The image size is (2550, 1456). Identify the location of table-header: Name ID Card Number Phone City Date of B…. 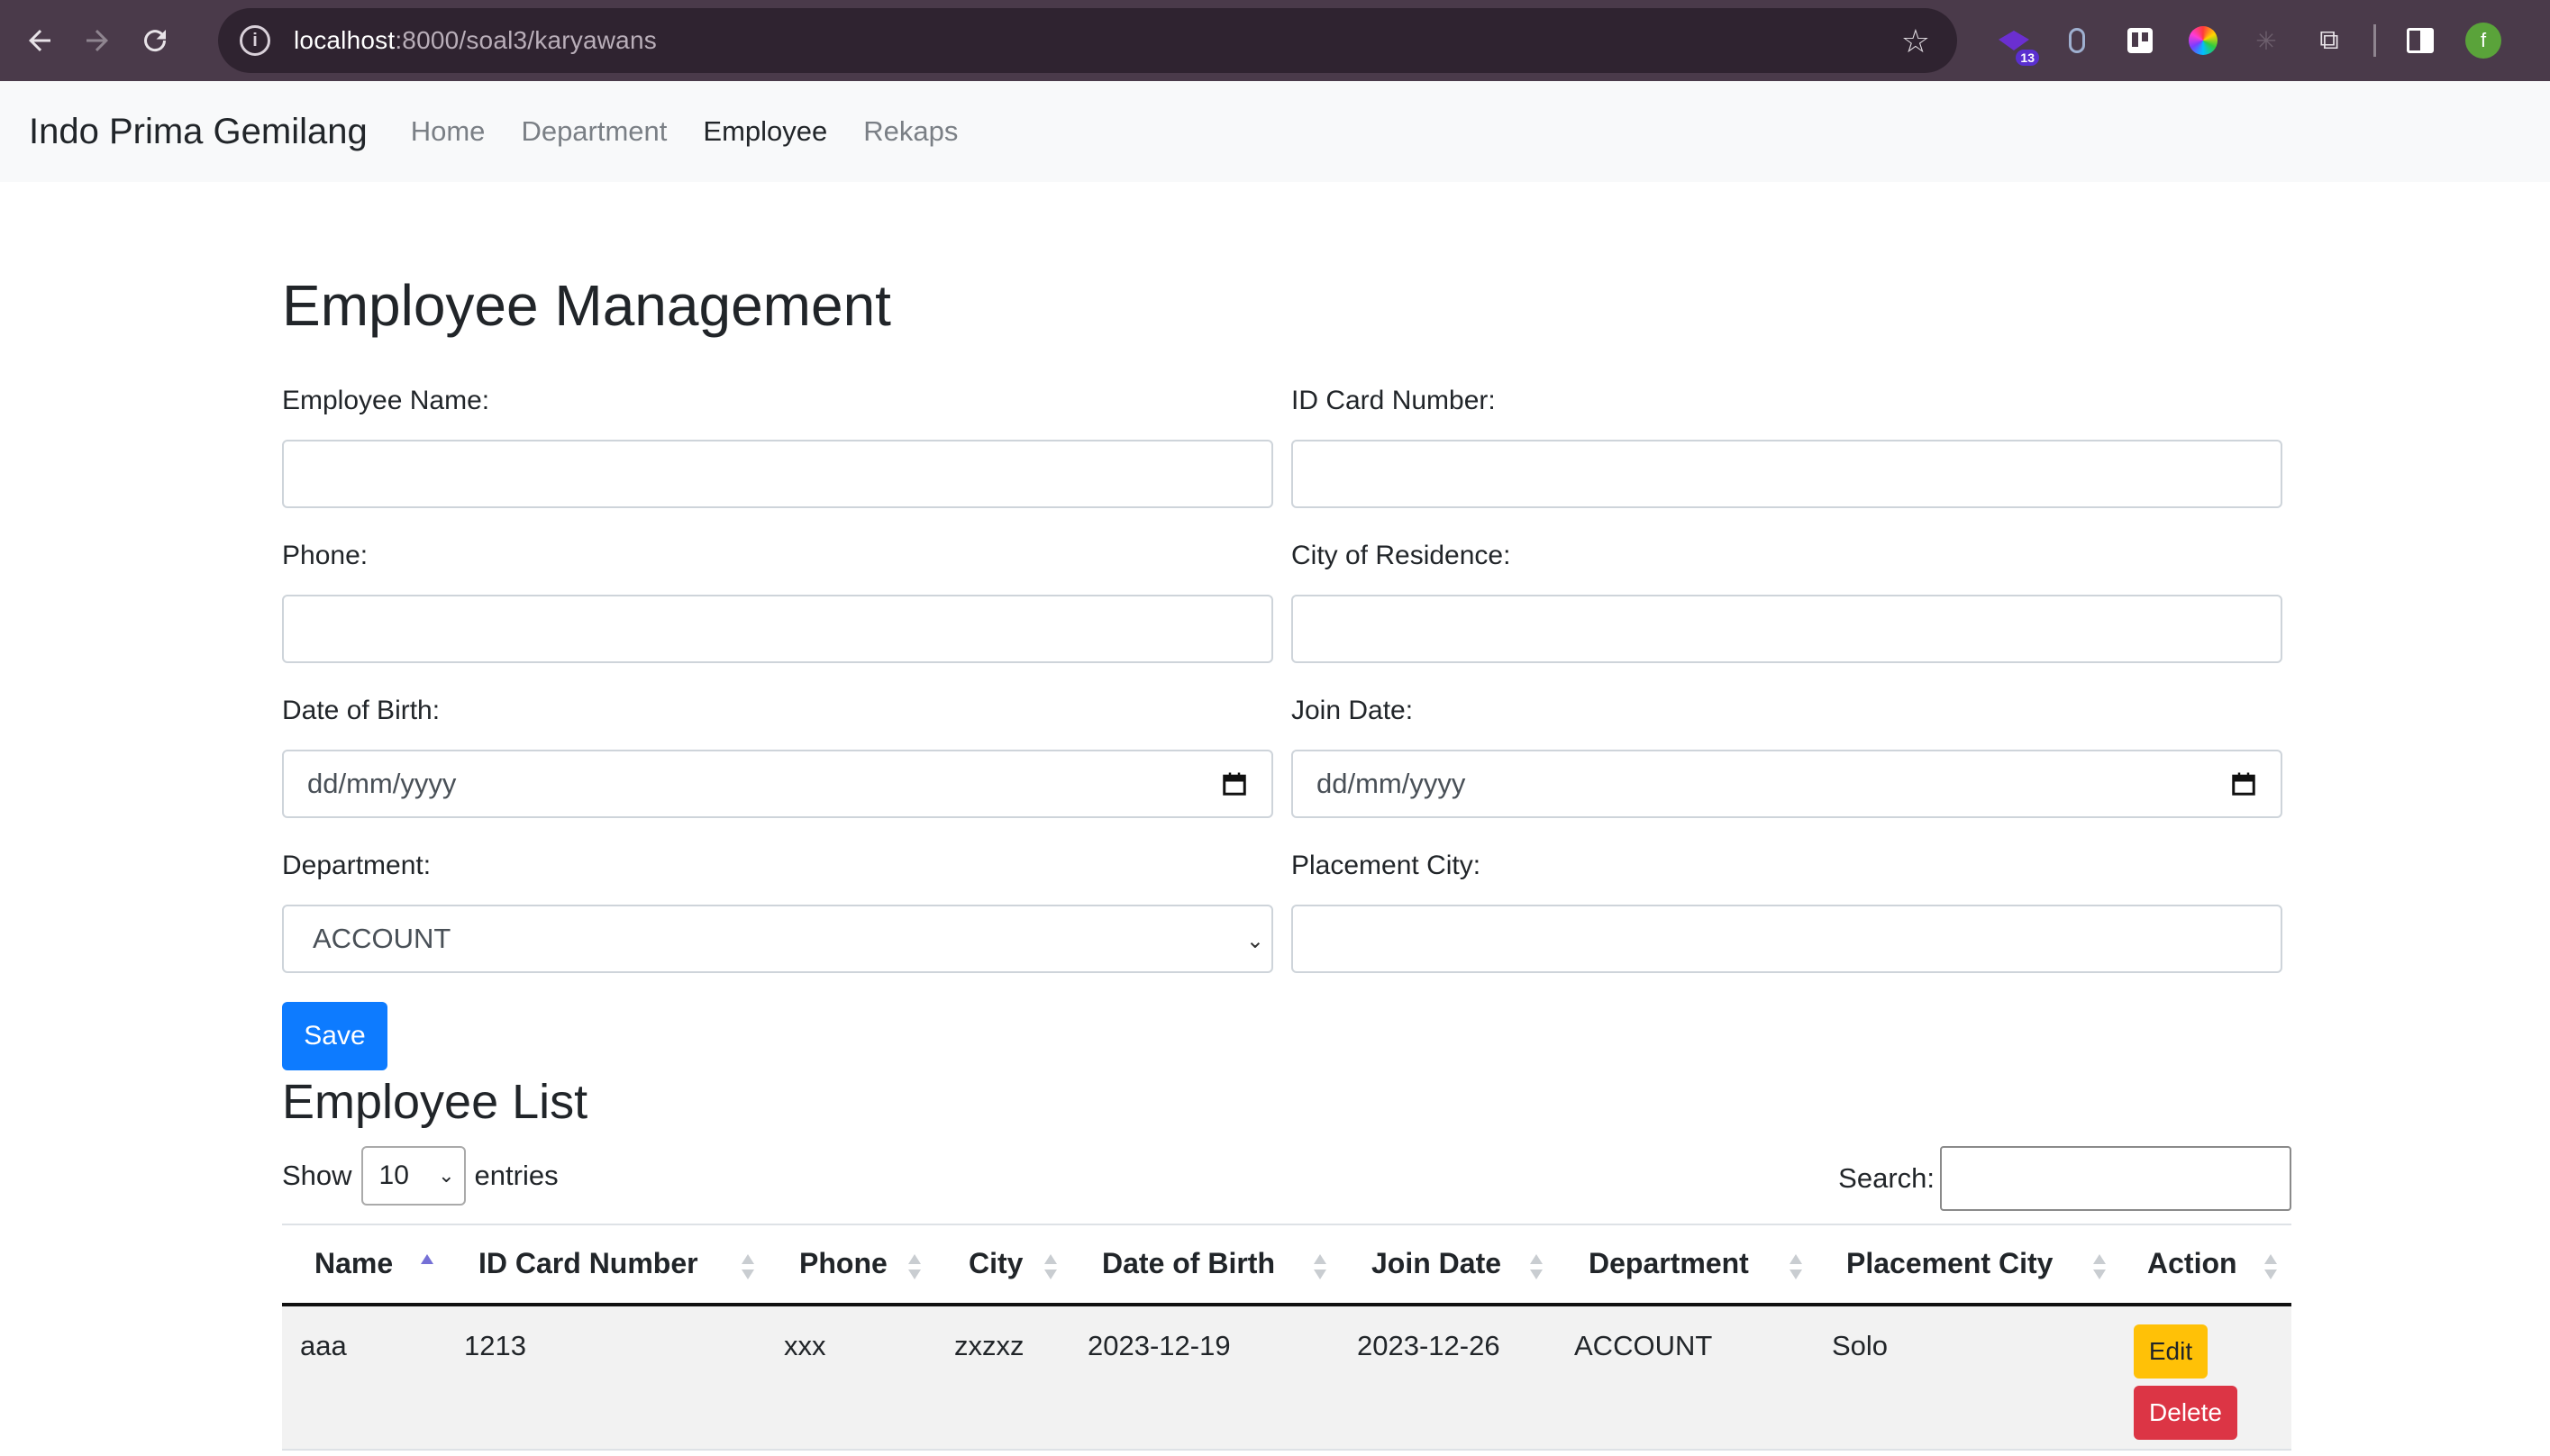
(1286, 1265).